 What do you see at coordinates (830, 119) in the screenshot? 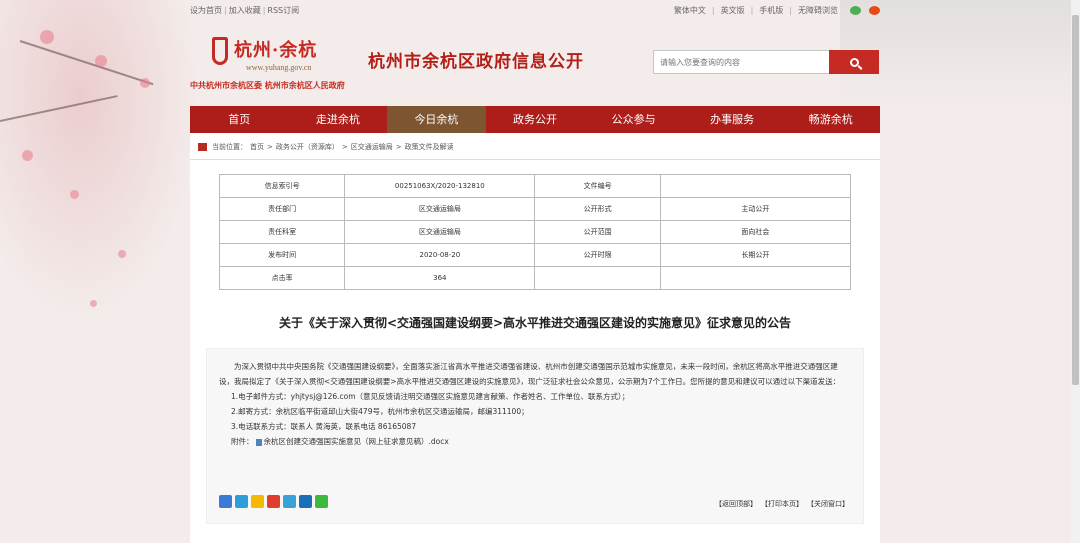
I see `nav-item-tourism: 畅游余杭` at bounding box center [830, 119].